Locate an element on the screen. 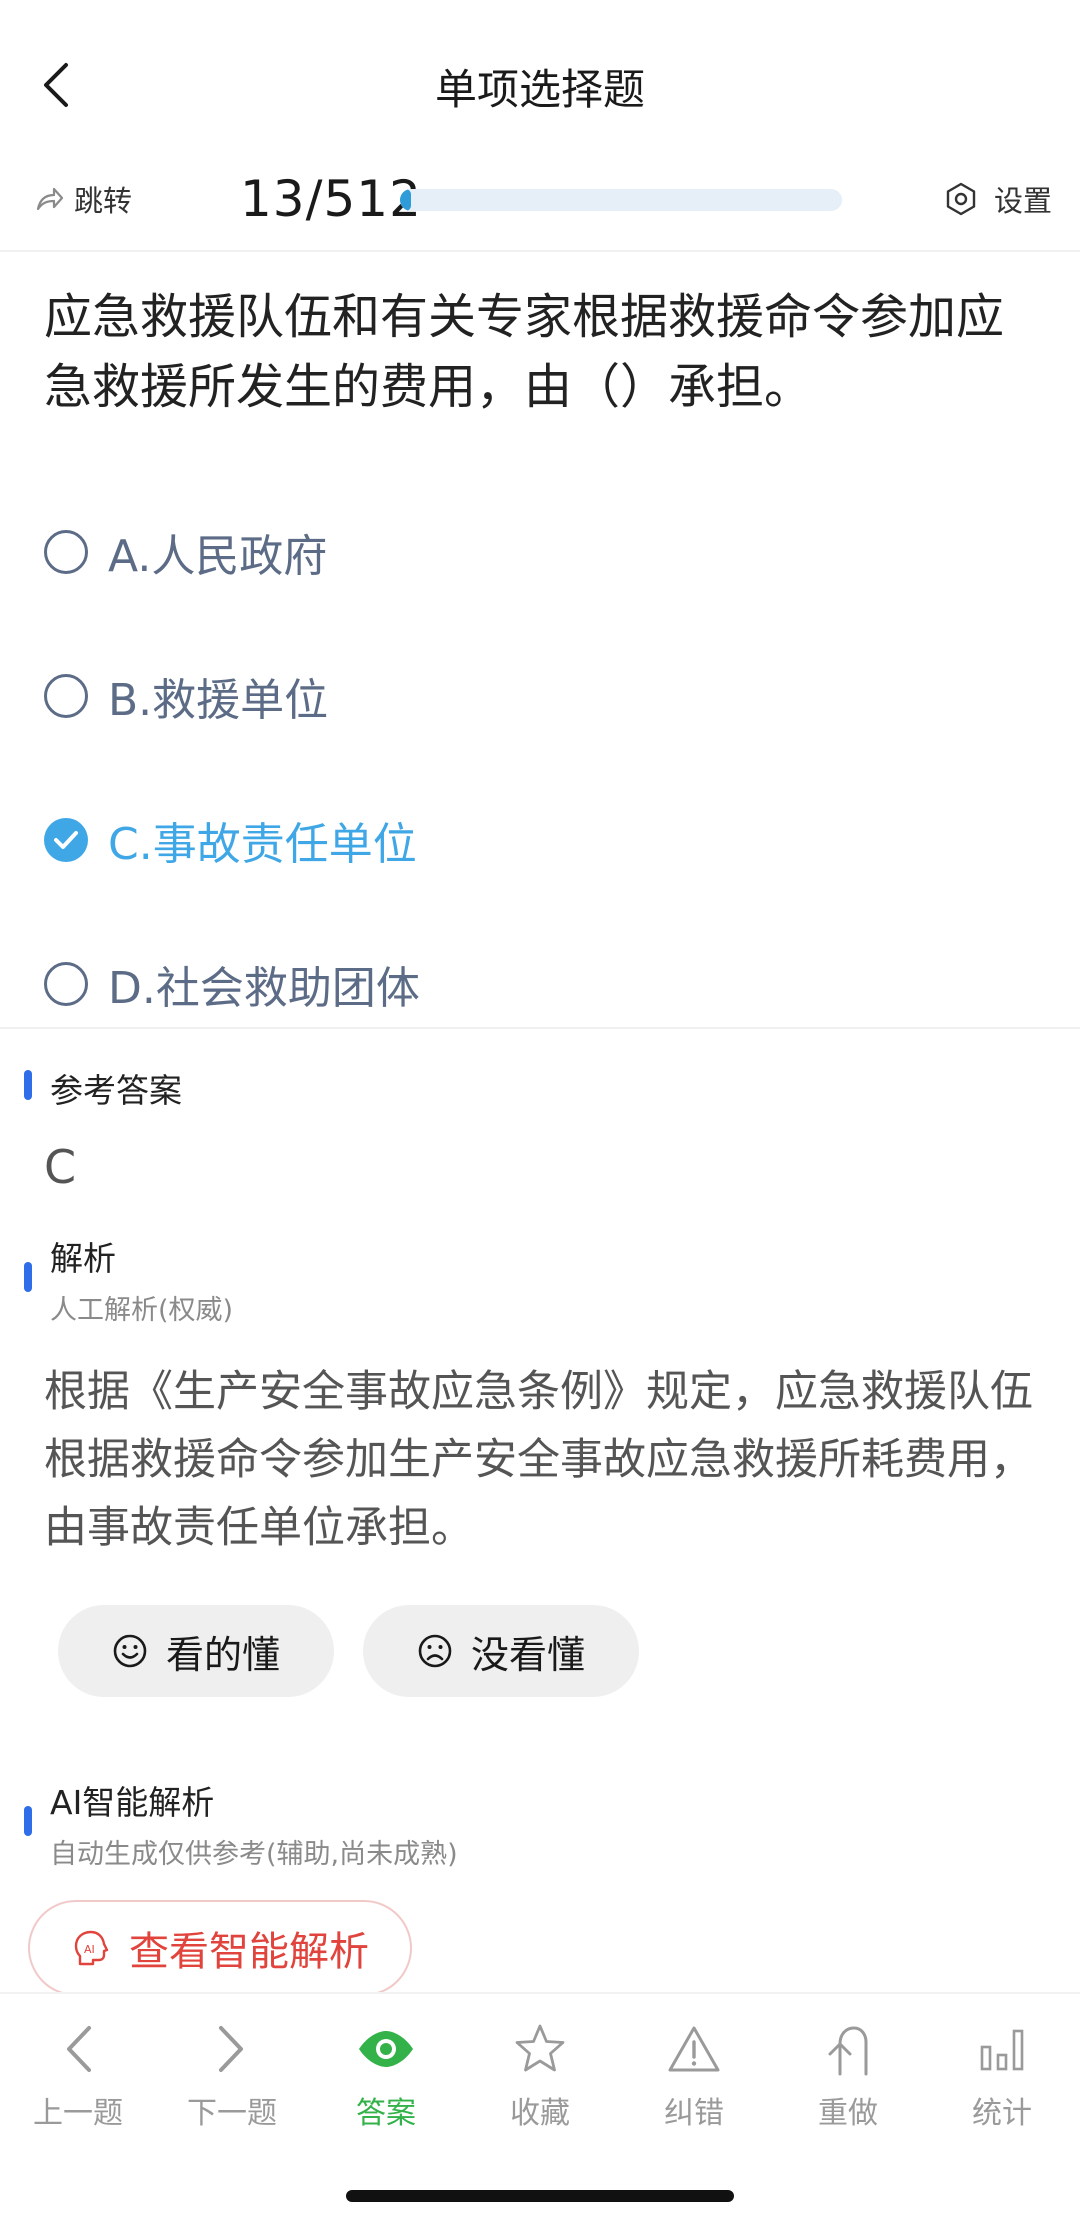  bottom-nav: 上一题 下一题 答案 收藏 纠错 重做 统计 is located at coordinates (540, 2107).